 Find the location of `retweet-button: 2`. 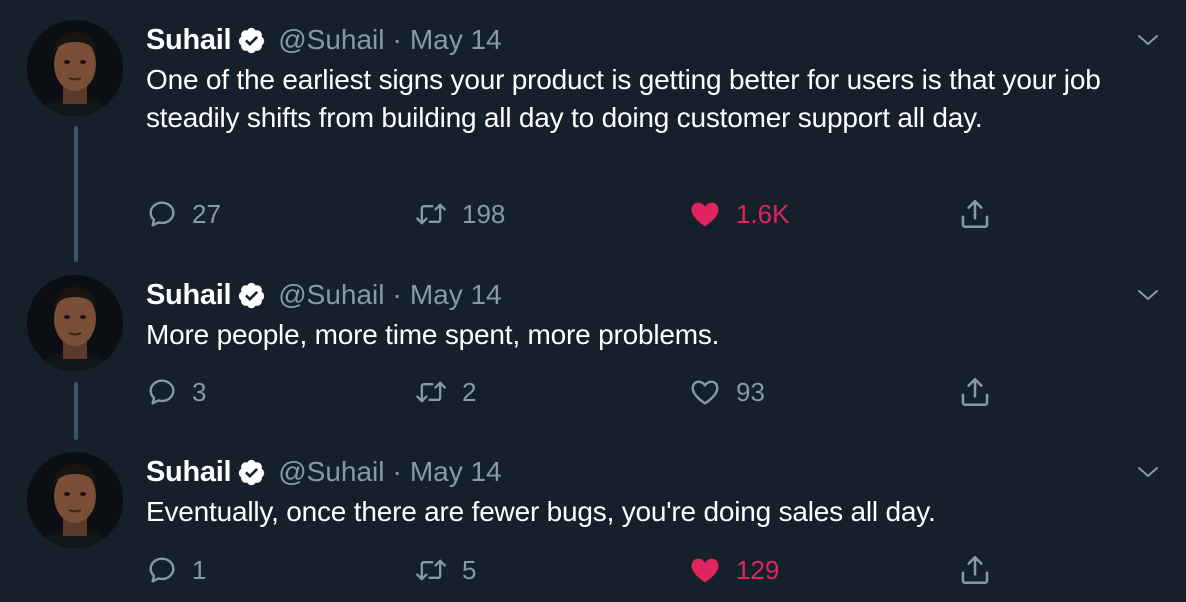

retweet-button: 2 is located at coordinates (445, 392).